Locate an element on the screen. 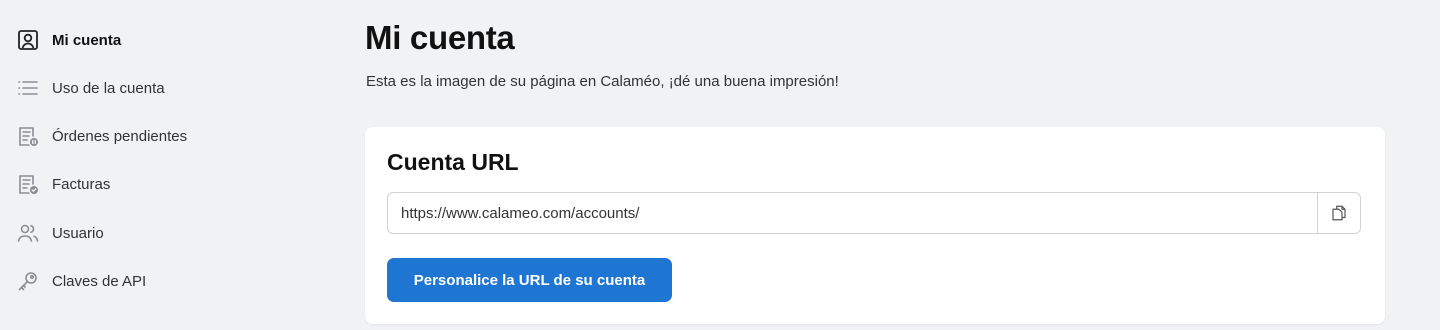 The width and height of the screenshot is (1440, 330). pending-document-icon is located at coordinates (28, 136).